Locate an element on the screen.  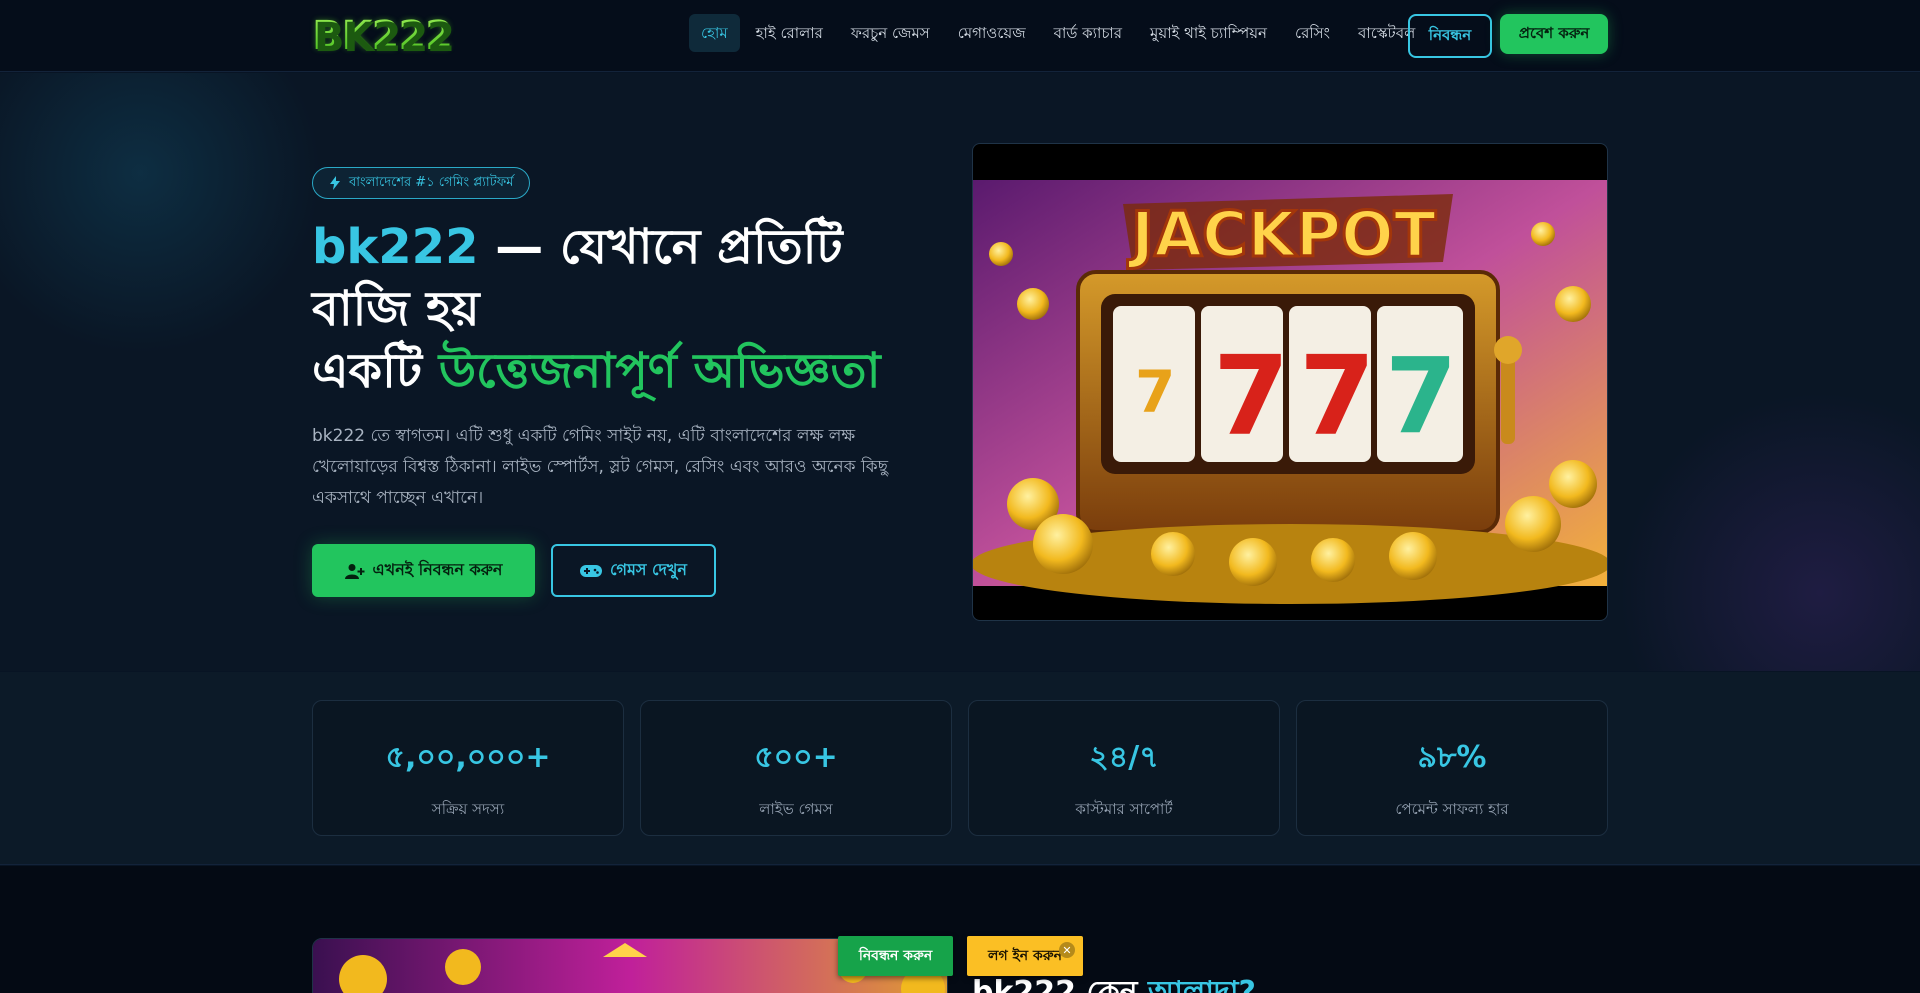
stat-value: ২৪/৭ is located at coordinates (1124, 757).